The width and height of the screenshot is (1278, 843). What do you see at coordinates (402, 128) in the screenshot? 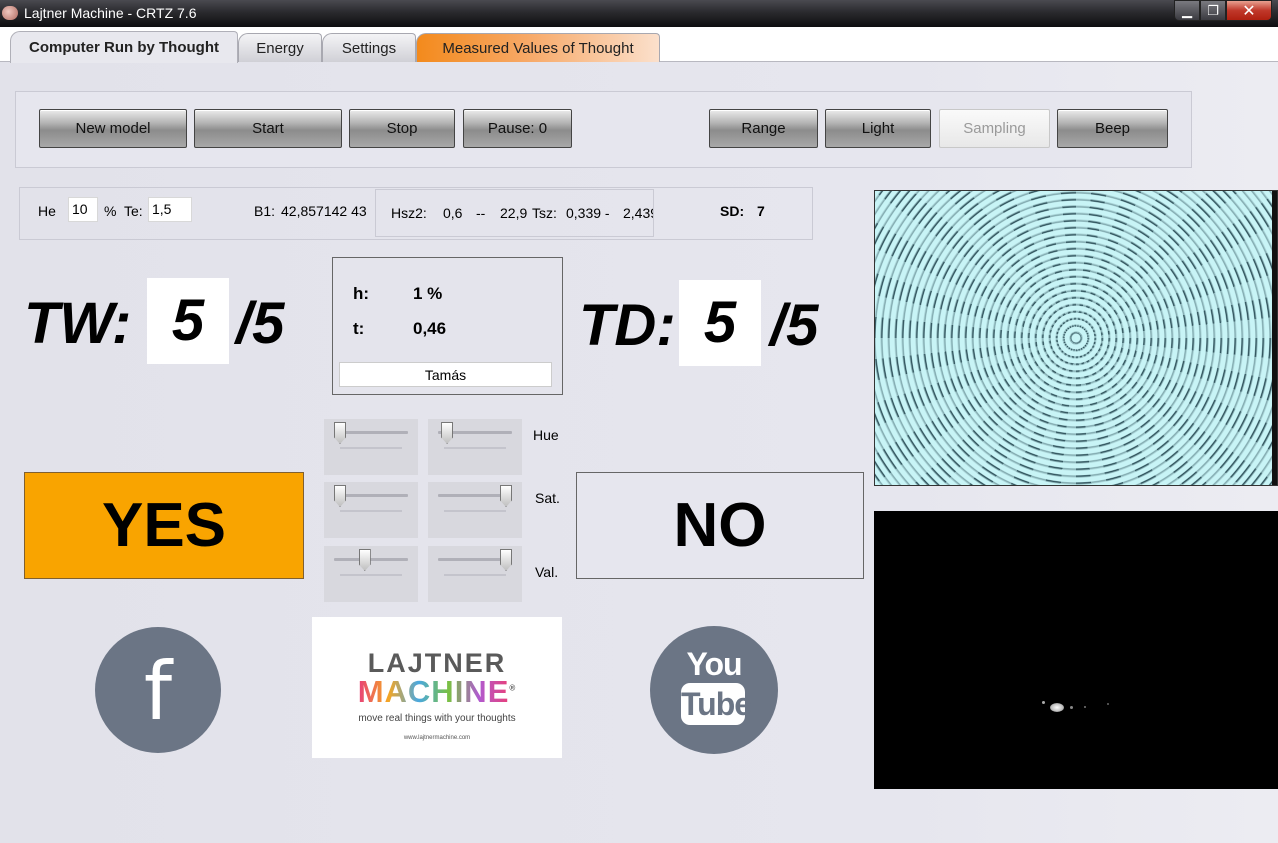
I see `stop-button: Stop` at bounding box center [402, 128].